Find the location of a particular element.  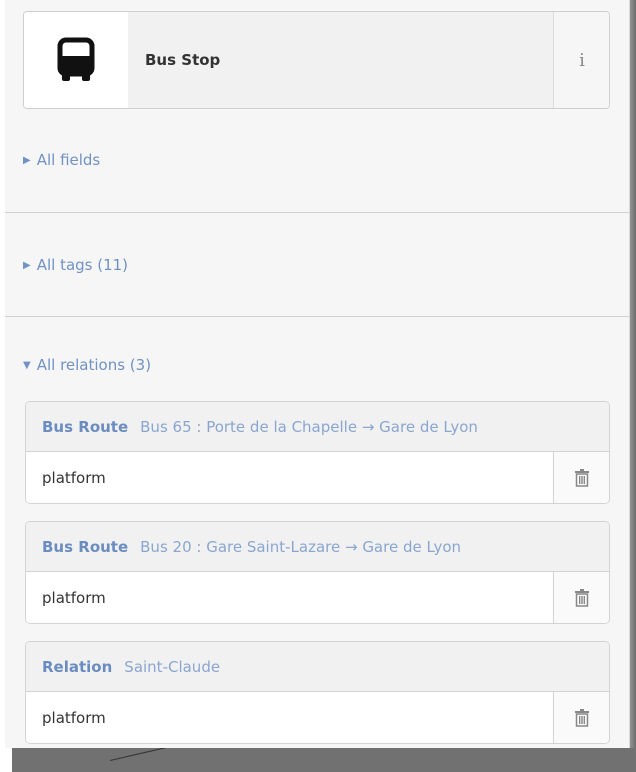

all-fields-toggle: ▶ All fields is located at coordinates (61, 160).